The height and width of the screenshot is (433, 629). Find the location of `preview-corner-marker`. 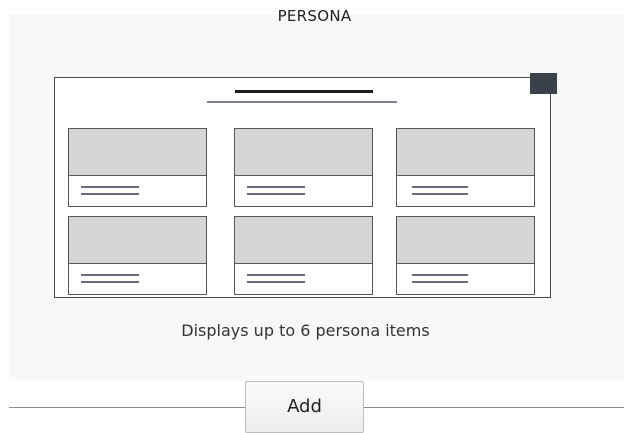

preview-corner-marker is located at coordinates (543, 83).